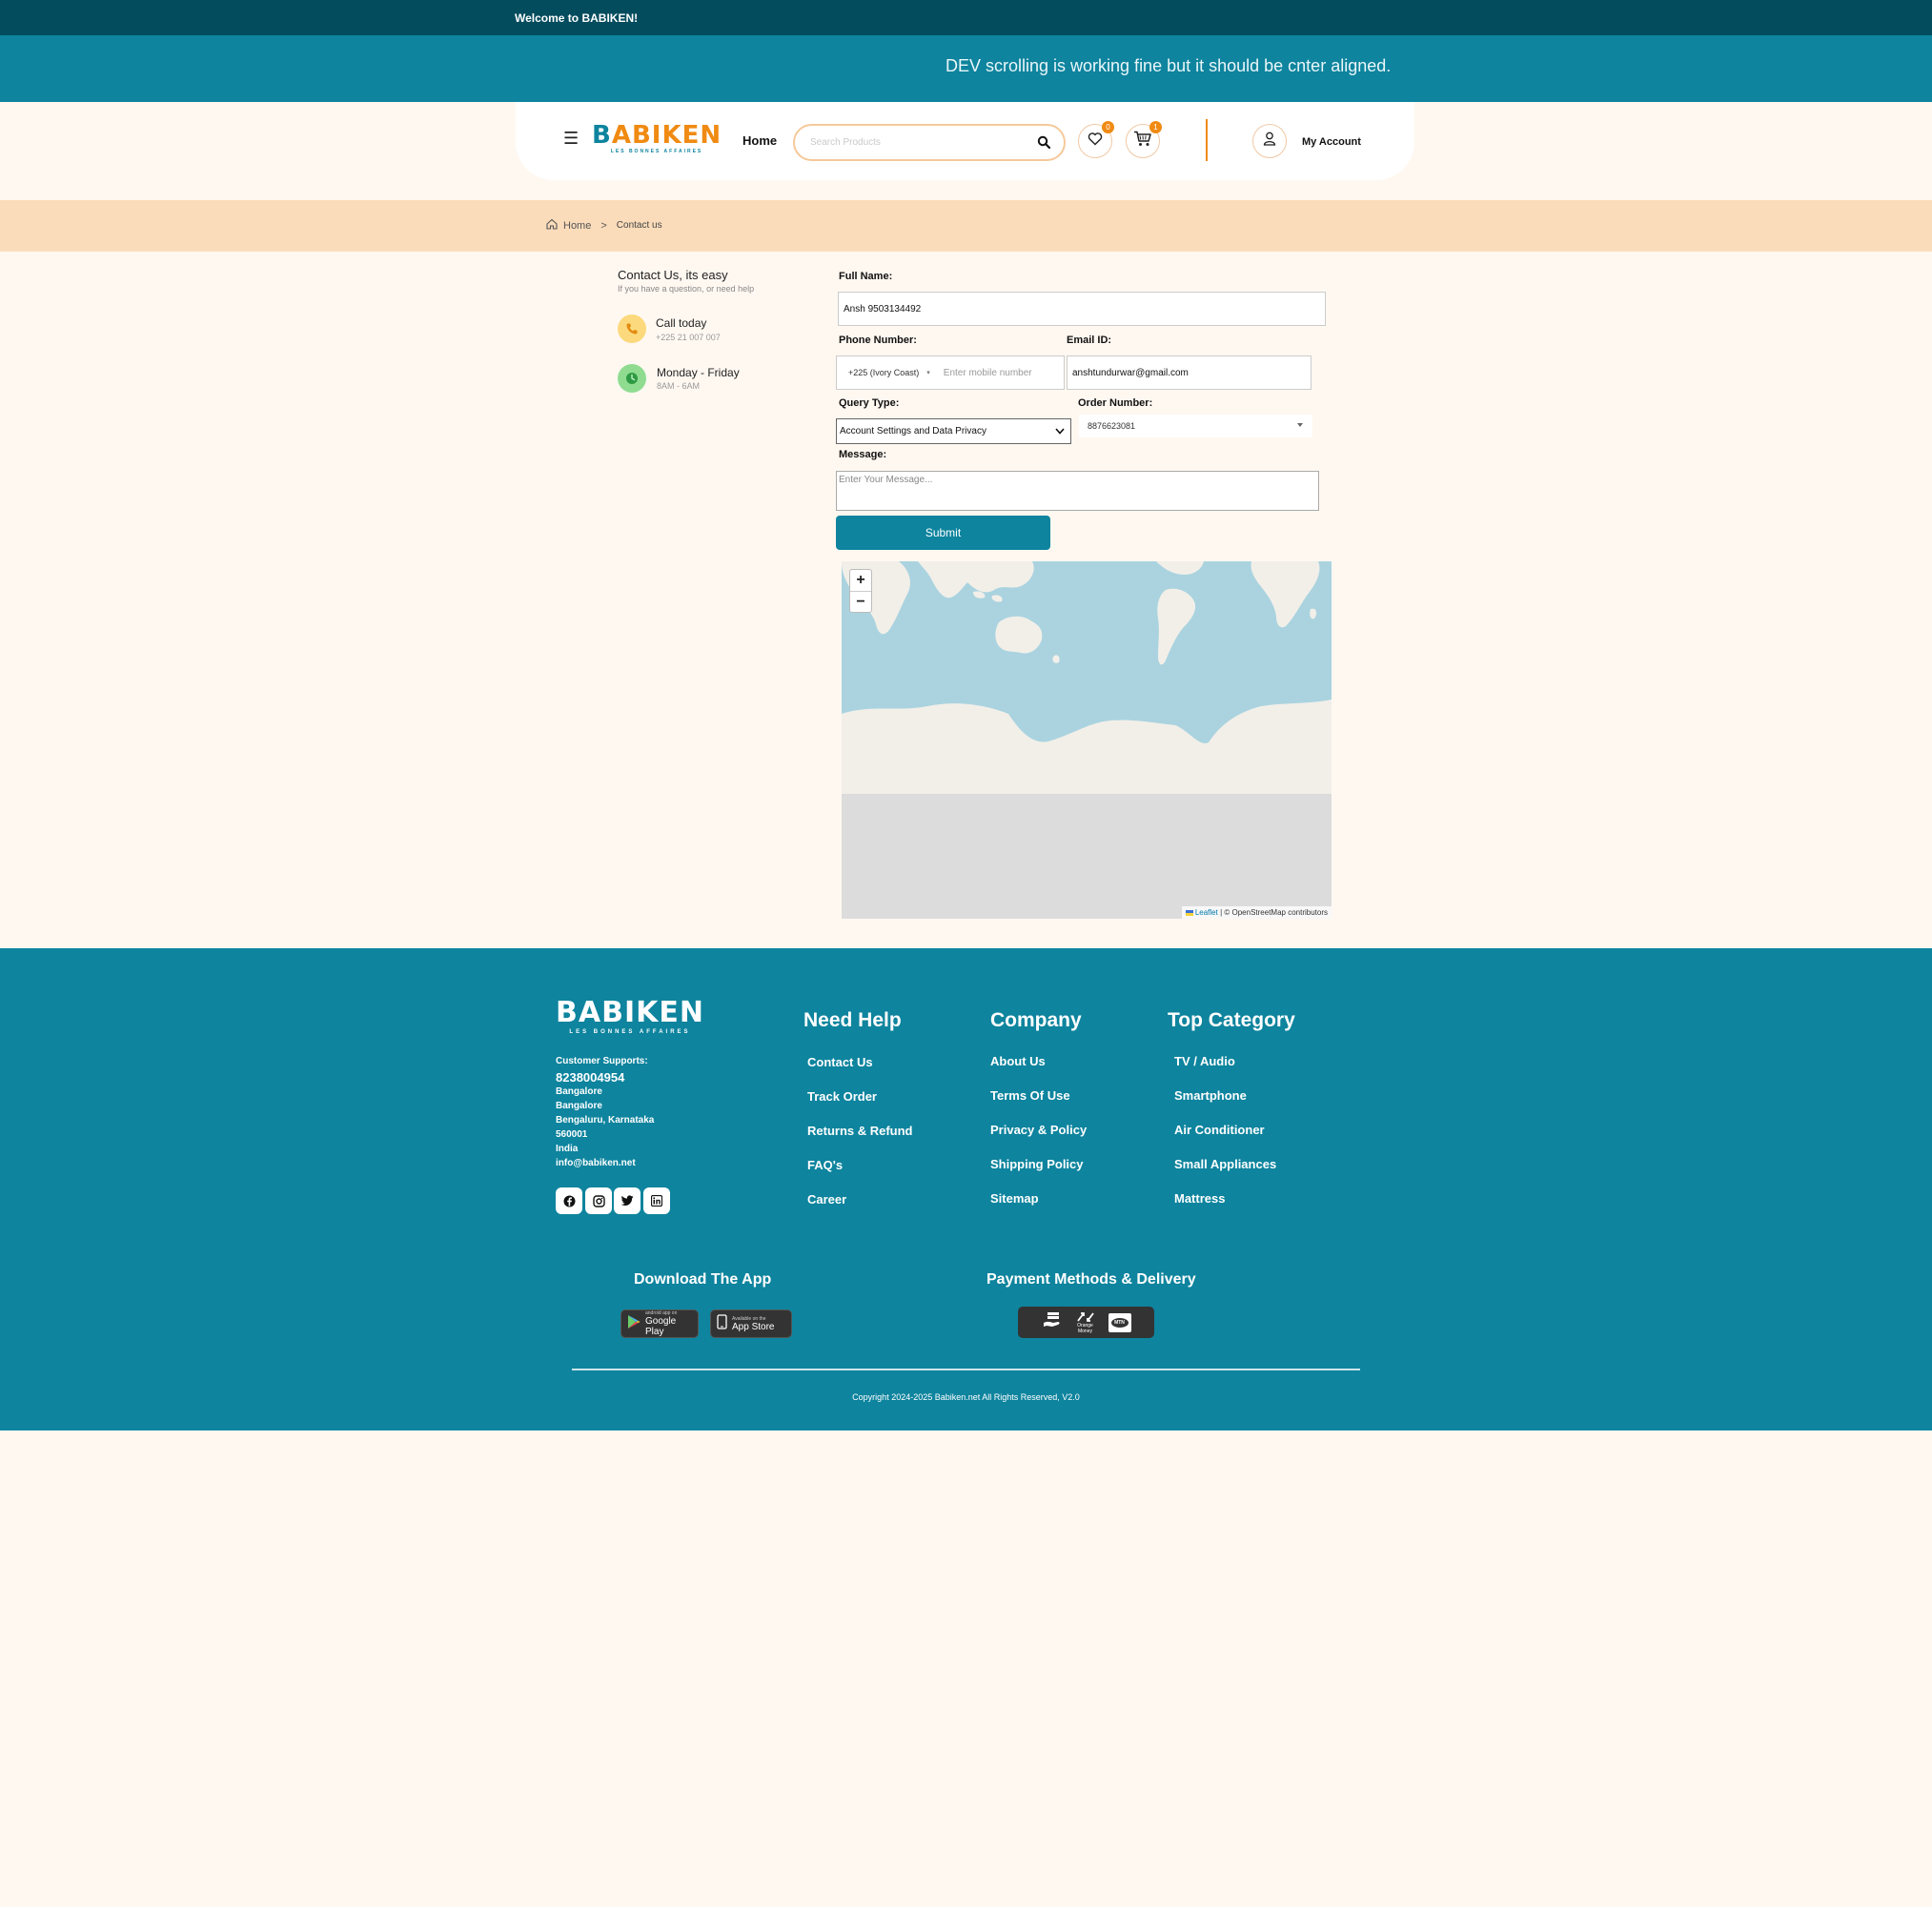  I want to click on osm-attribution: | © OpenStreetMap contributors, so click(1273, 912).